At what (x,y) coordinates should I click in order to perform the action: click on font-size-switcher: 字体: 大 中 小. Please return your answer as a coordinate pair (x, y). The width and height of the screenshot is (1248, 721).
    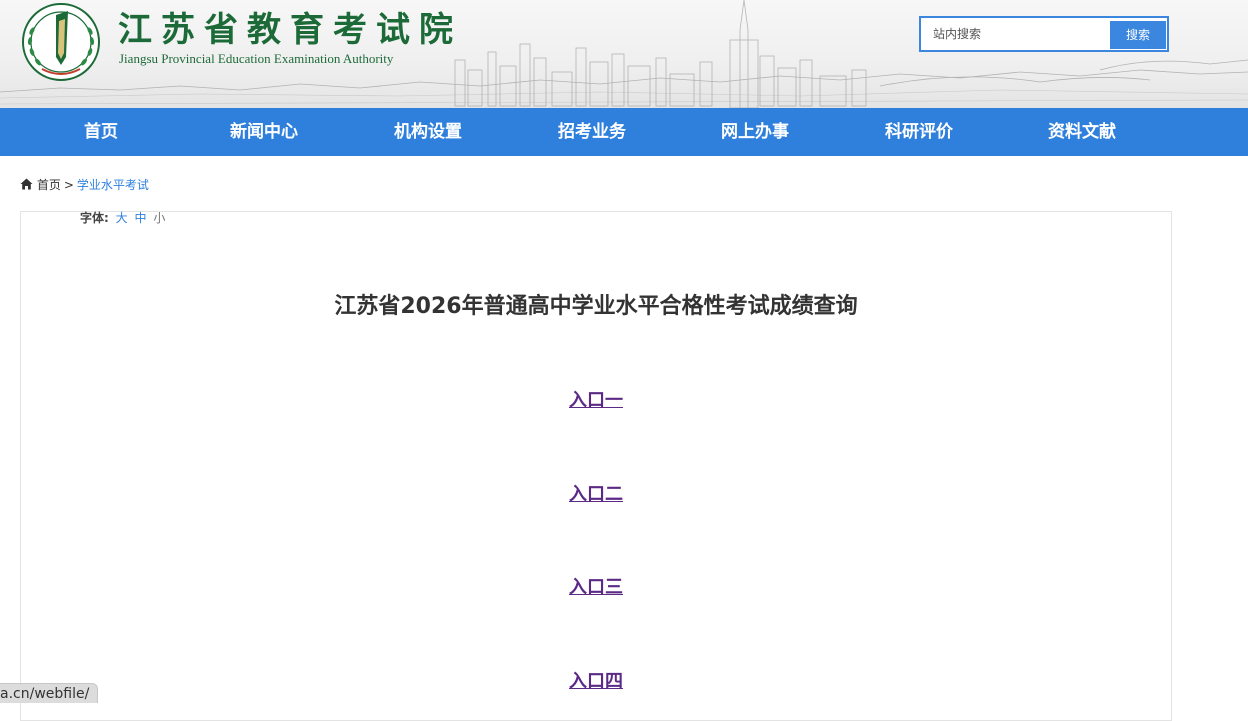
    Looking at the image, I should click on (122, 218).